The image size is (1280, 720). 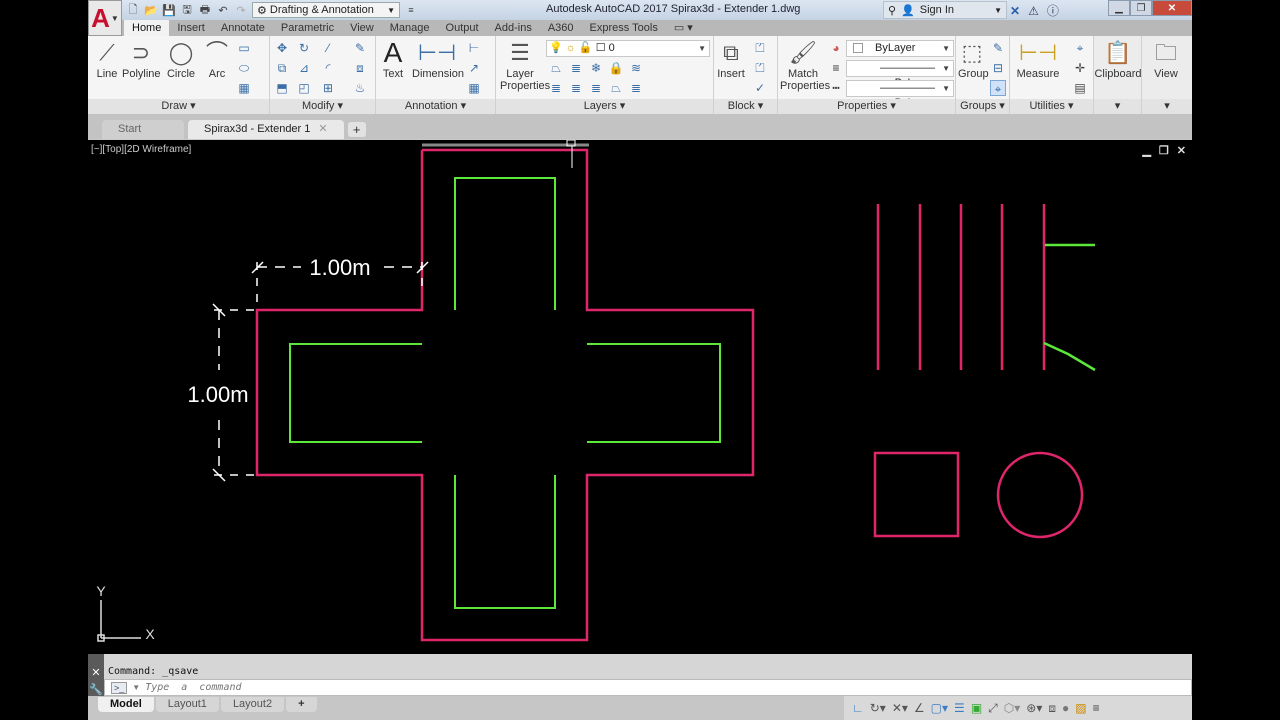 What do you see at coordinates (976, 708) in the screenshot?
I see `transparency-icon: ▣` at bounding box center [976, 708].